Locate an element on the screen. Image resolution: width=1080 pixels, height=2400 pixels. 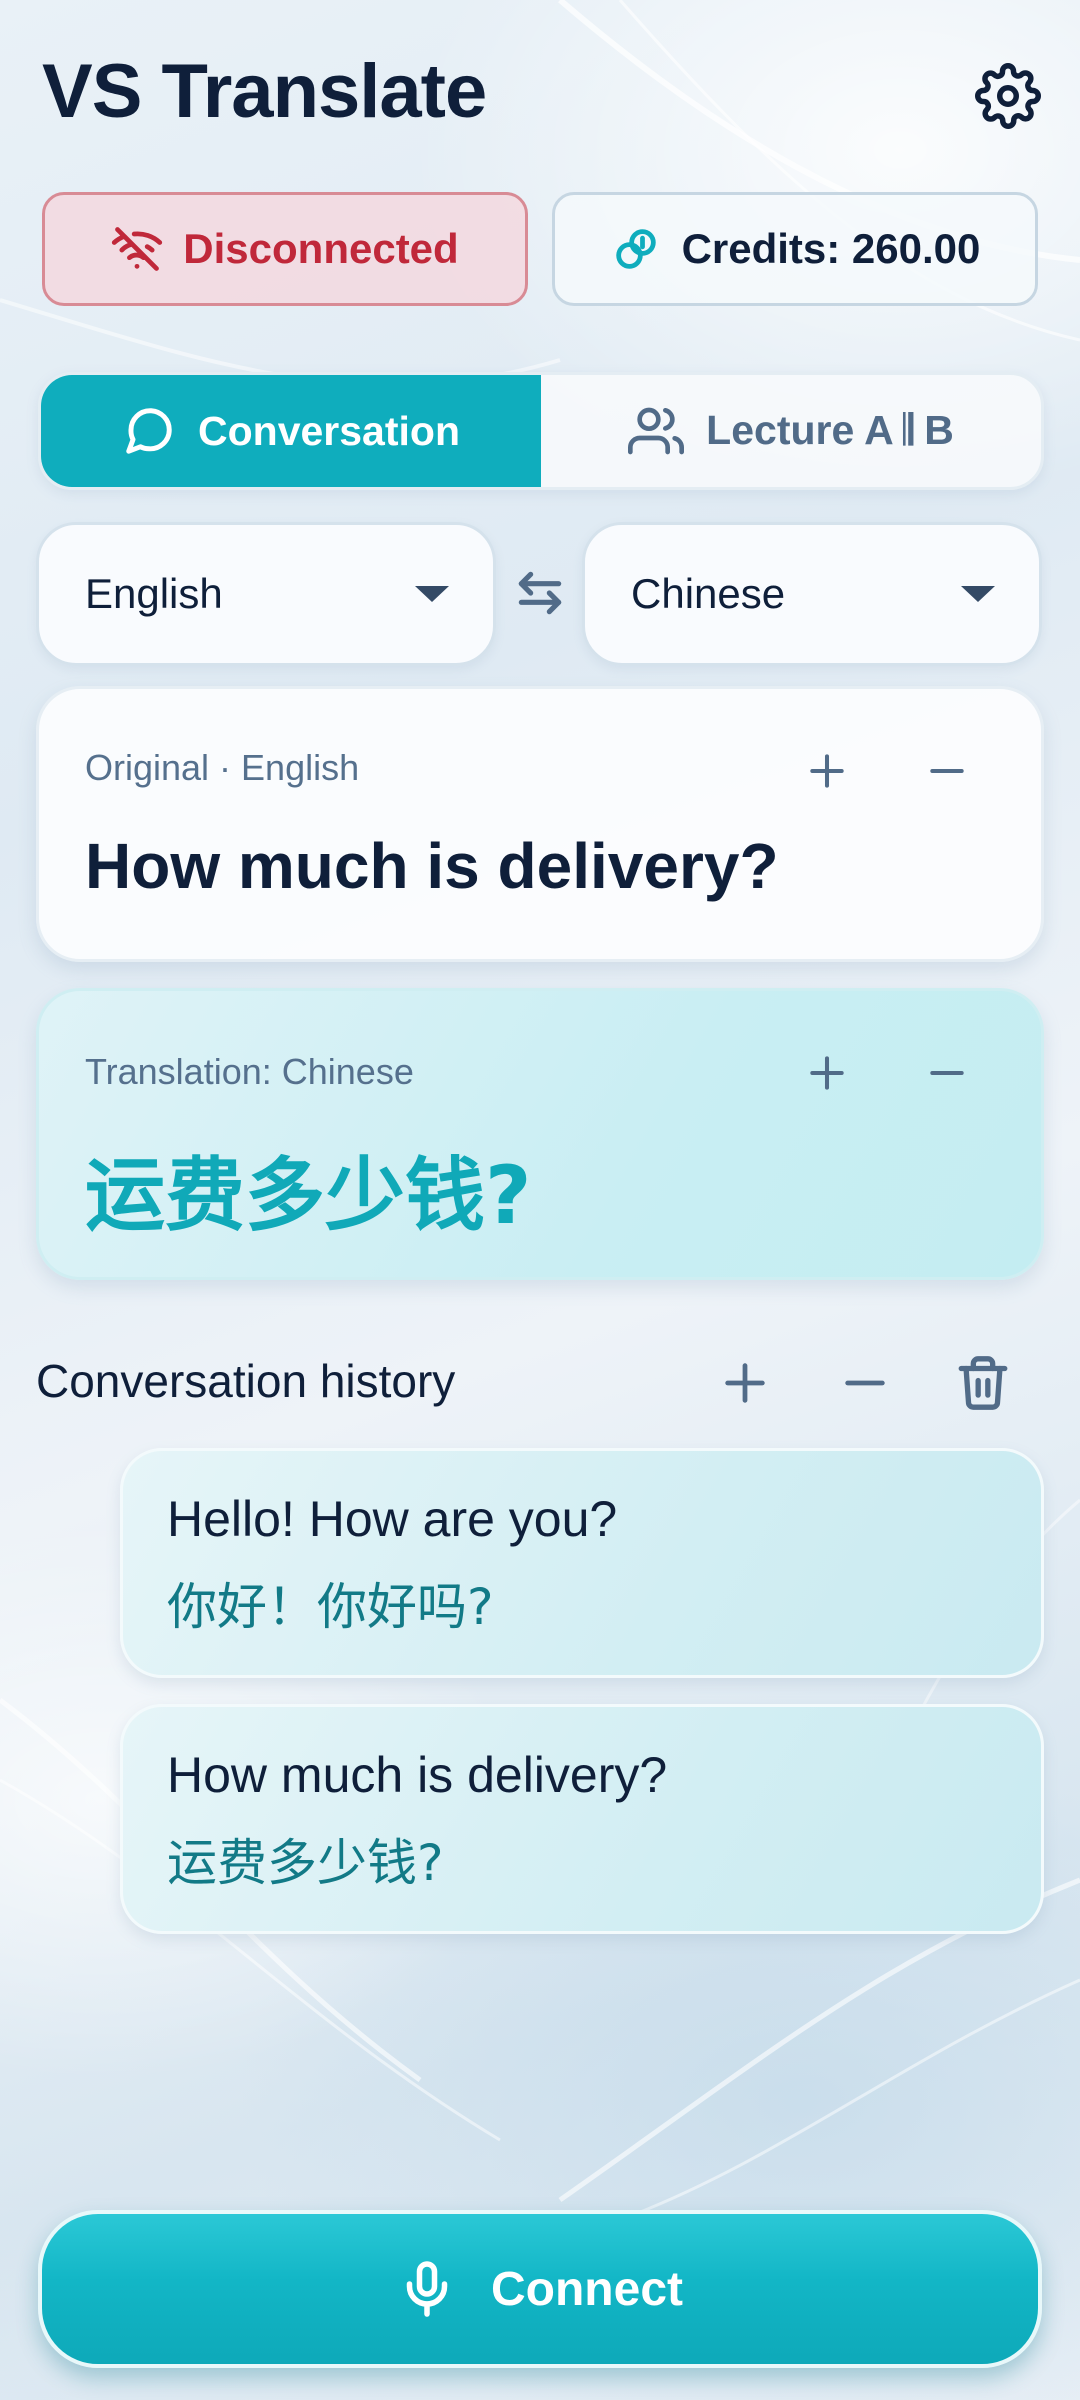
original-zoom-in-button is located at coordinates (827, 771).